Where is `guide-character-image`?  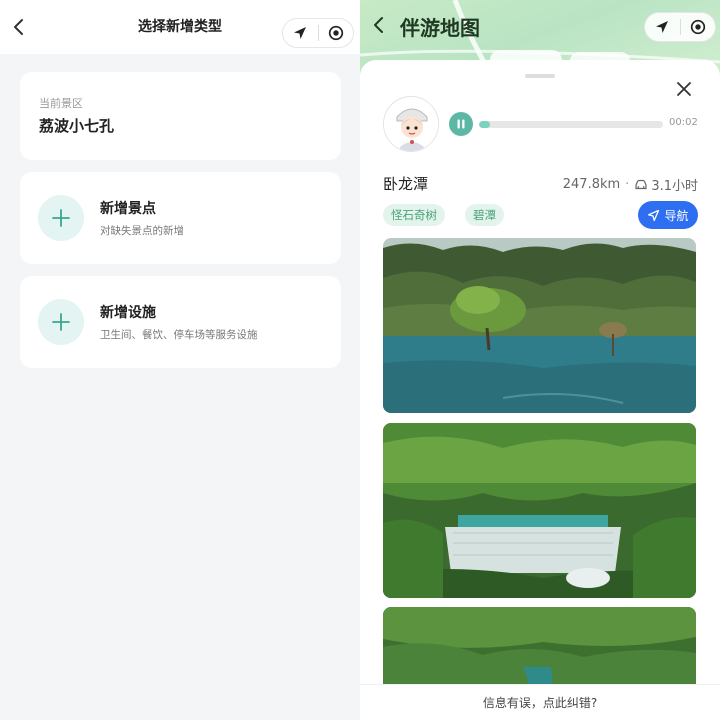 guide-character-image is located at coordinates (411, 124).